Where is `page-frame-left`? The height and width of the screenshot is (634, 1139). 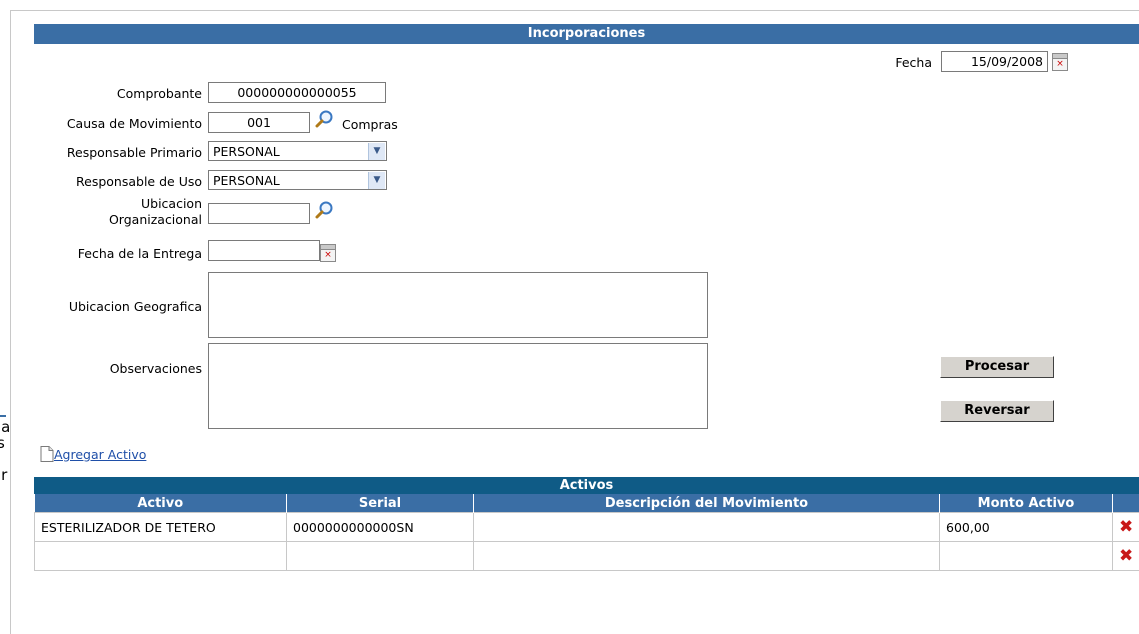 page-frame-left is located at coordinates (10, 322).